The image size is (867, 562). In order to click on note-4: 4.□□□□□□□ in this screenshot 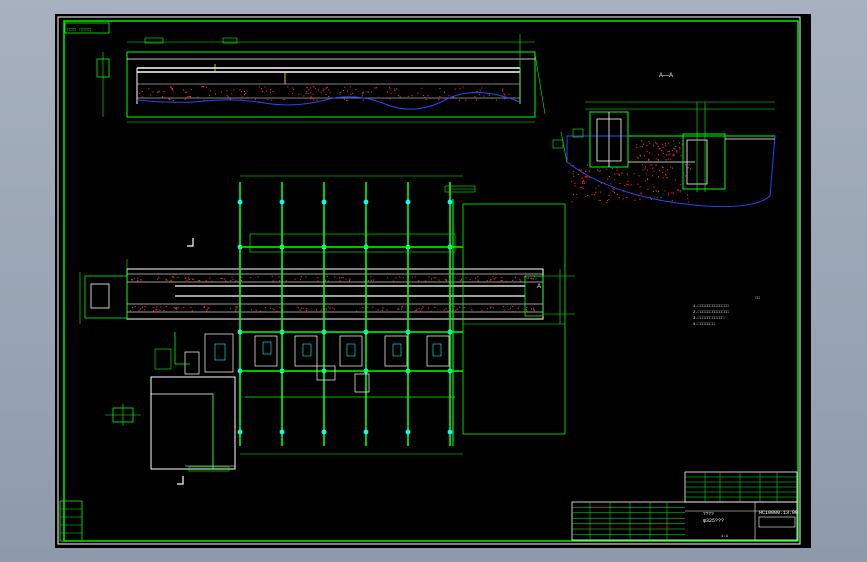, I will do `click(704, 324)`.